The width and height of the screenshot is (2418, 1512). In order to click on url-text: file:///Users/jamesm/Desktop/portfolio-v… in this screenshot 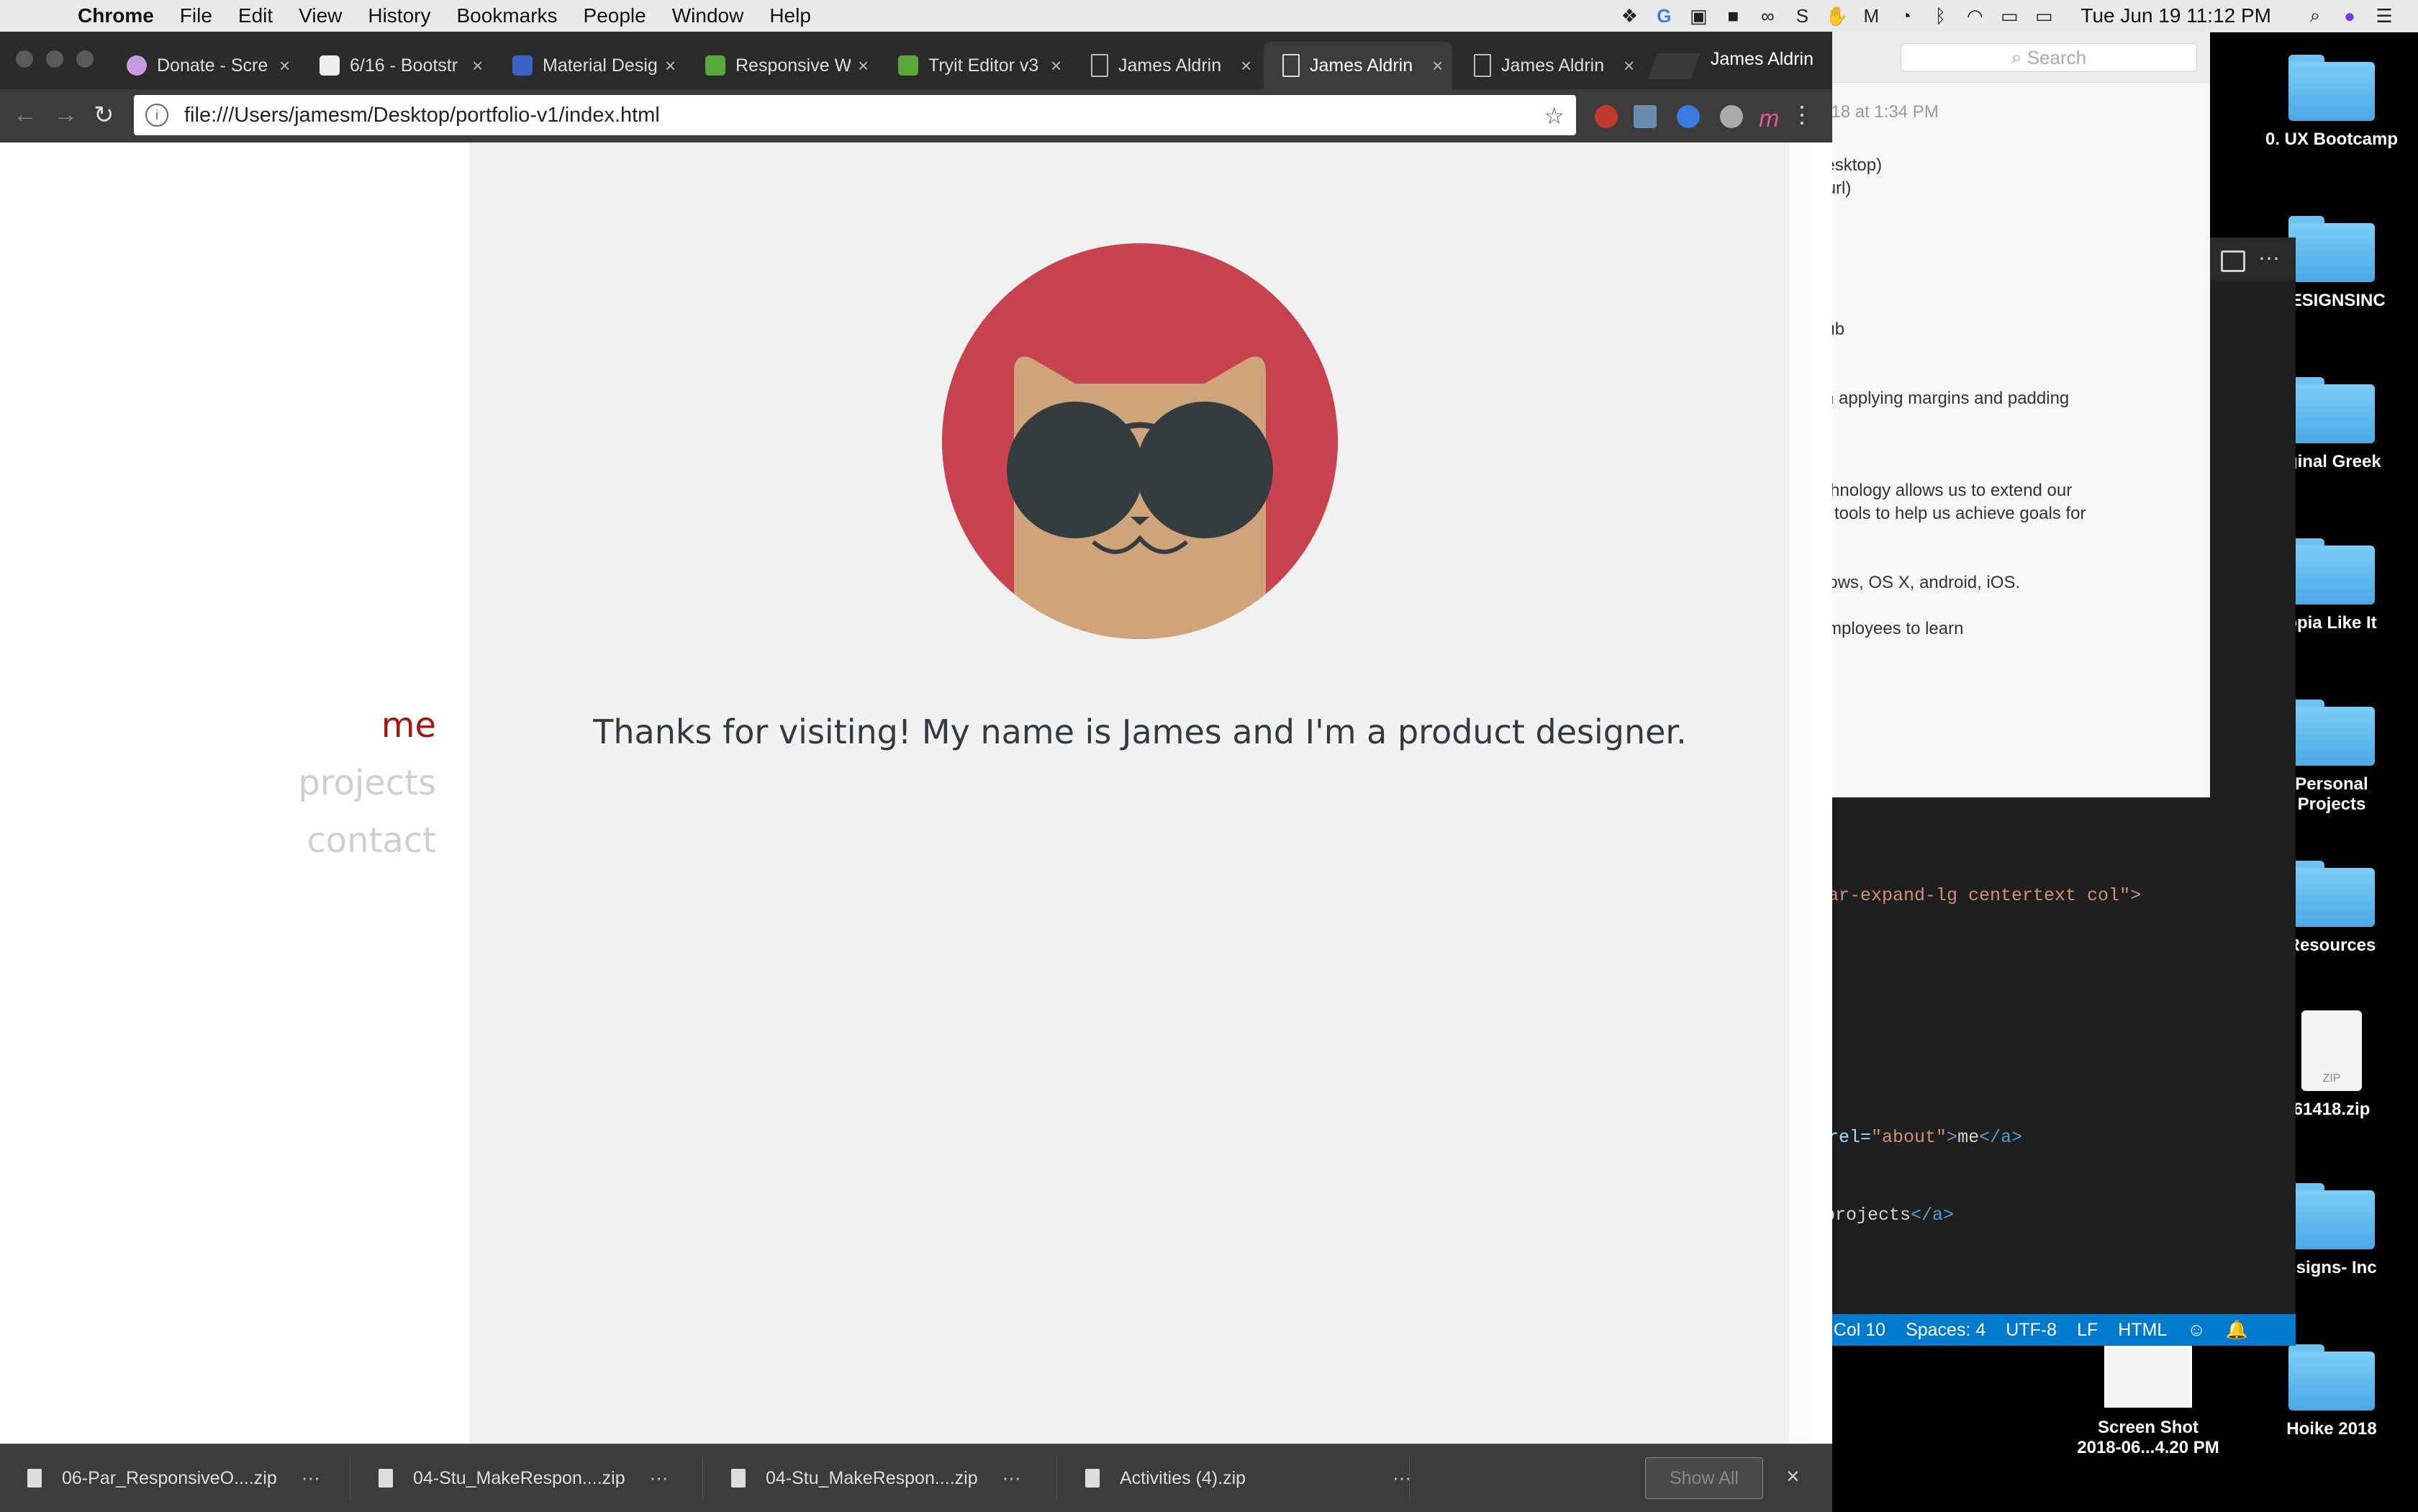, I will do `click(422, 116)`.